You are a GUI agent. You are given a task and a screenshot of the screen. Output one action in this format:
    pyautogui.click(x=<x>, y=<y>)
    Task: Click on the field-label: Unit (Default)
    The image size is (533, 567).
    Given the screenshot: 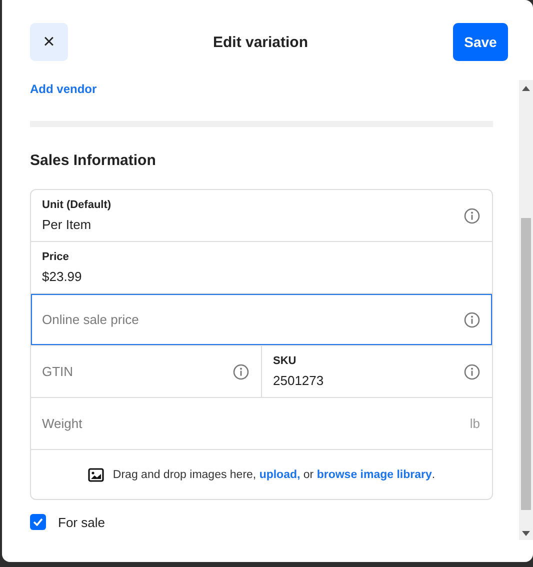 What is the action you would take?
    pyautogui.click(x=77, y=205)
    